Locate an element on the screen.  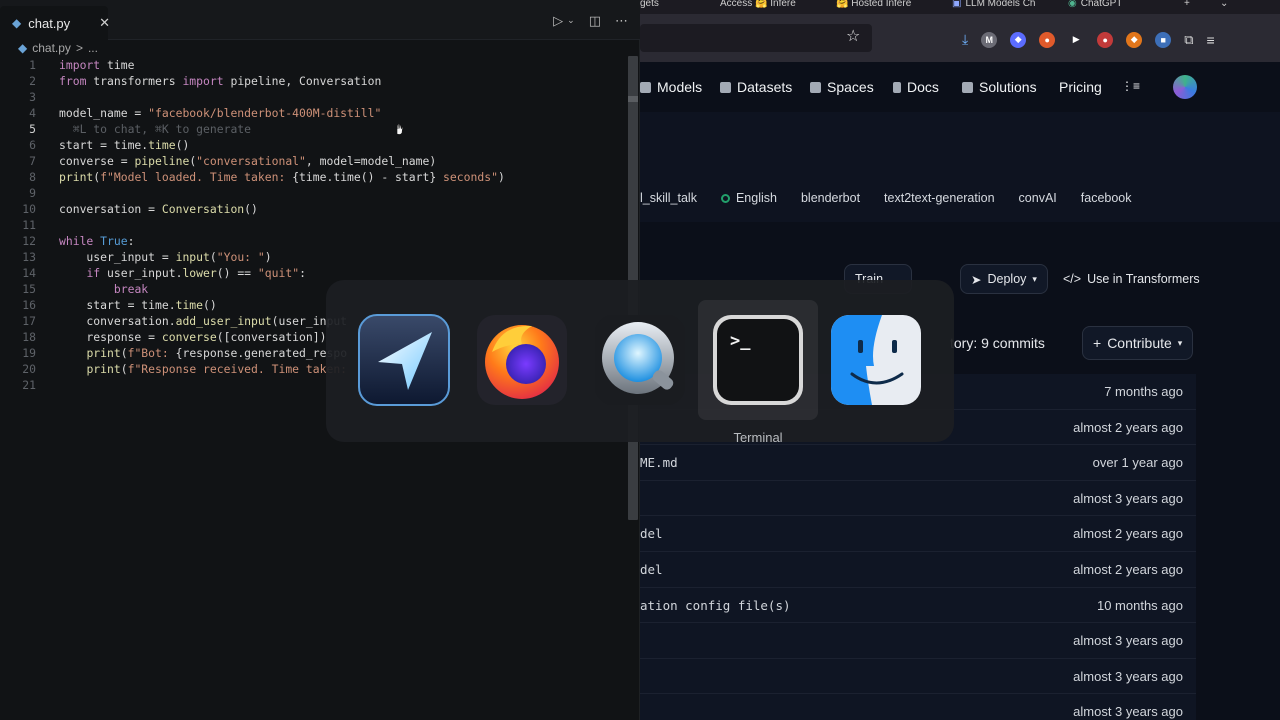
extension-shield-icon: ◆ is located at coordinates (1018, 39).